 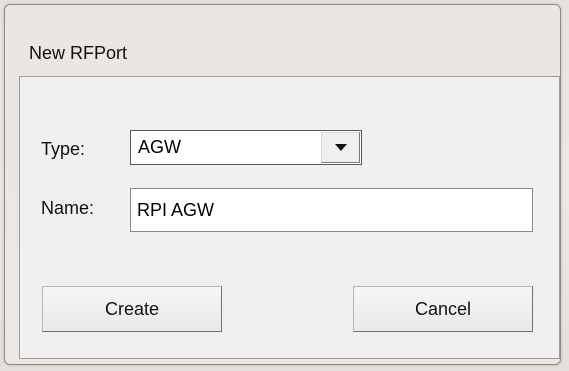 I want to click on type-selected-value: AGW, so click(x=159, y=147).